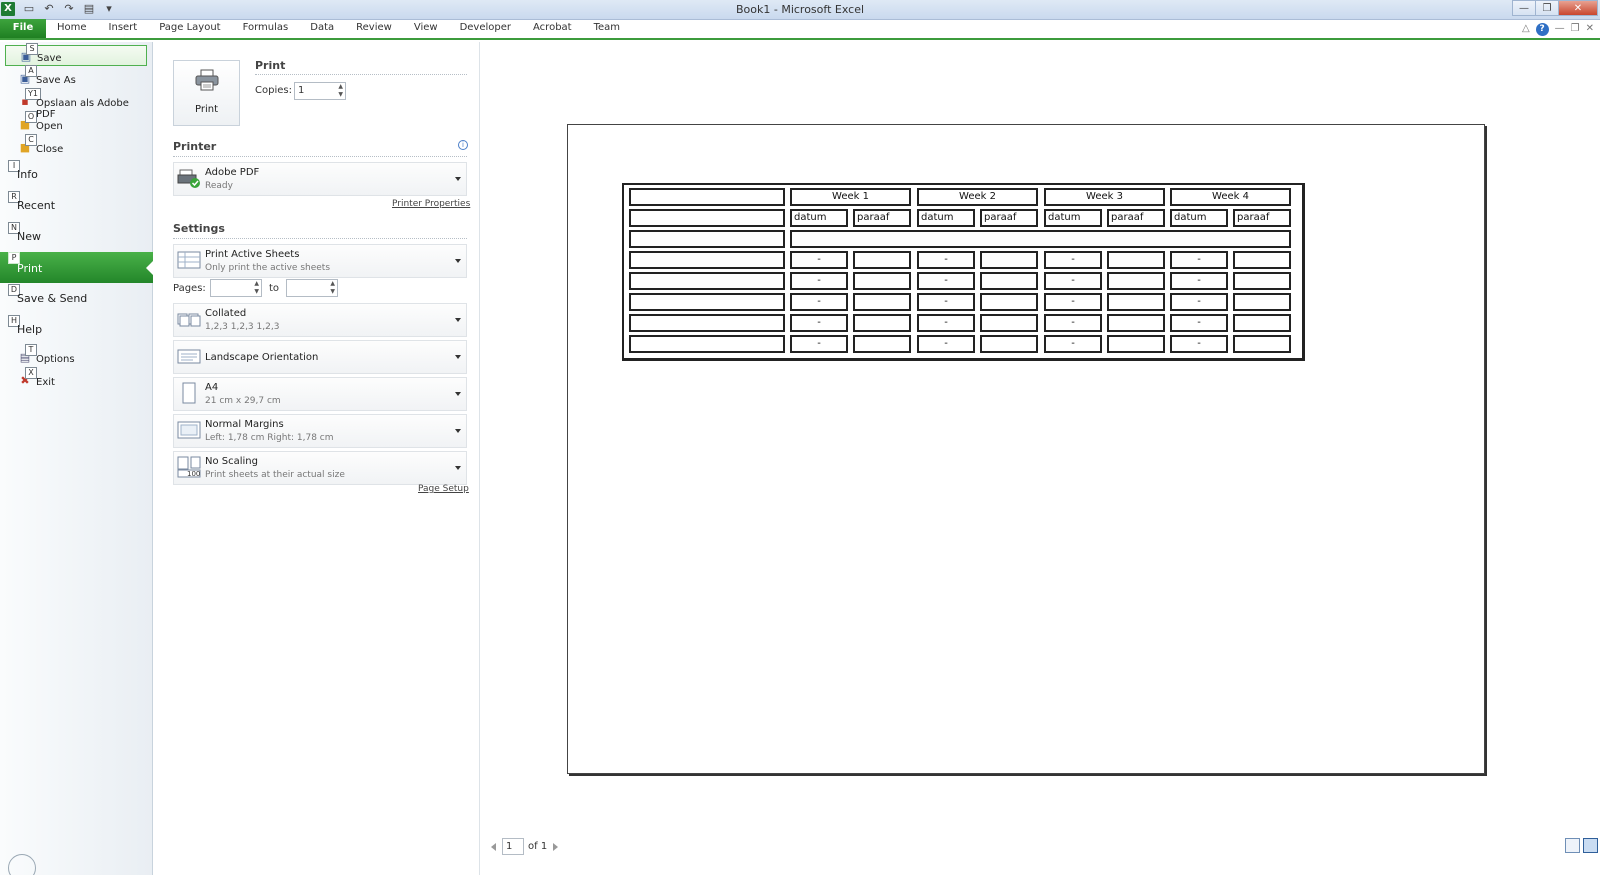 Image resolution: width=1600 pixels, height=875 pixels. Describe the element at coordinates (513, 846) in the screenshot. I see `current-page-input: 1` at that location.